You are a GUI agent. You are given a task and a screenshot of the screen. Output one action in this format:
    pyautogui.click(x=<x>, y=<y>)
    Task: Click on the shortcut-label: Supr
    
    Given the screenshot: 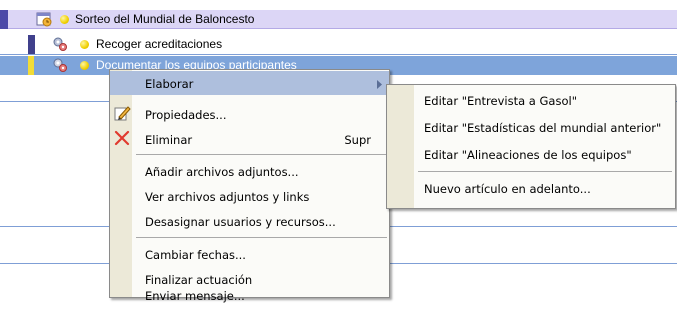 What is the action you would take?
    pyautogui.click(x=357, y=140)
    